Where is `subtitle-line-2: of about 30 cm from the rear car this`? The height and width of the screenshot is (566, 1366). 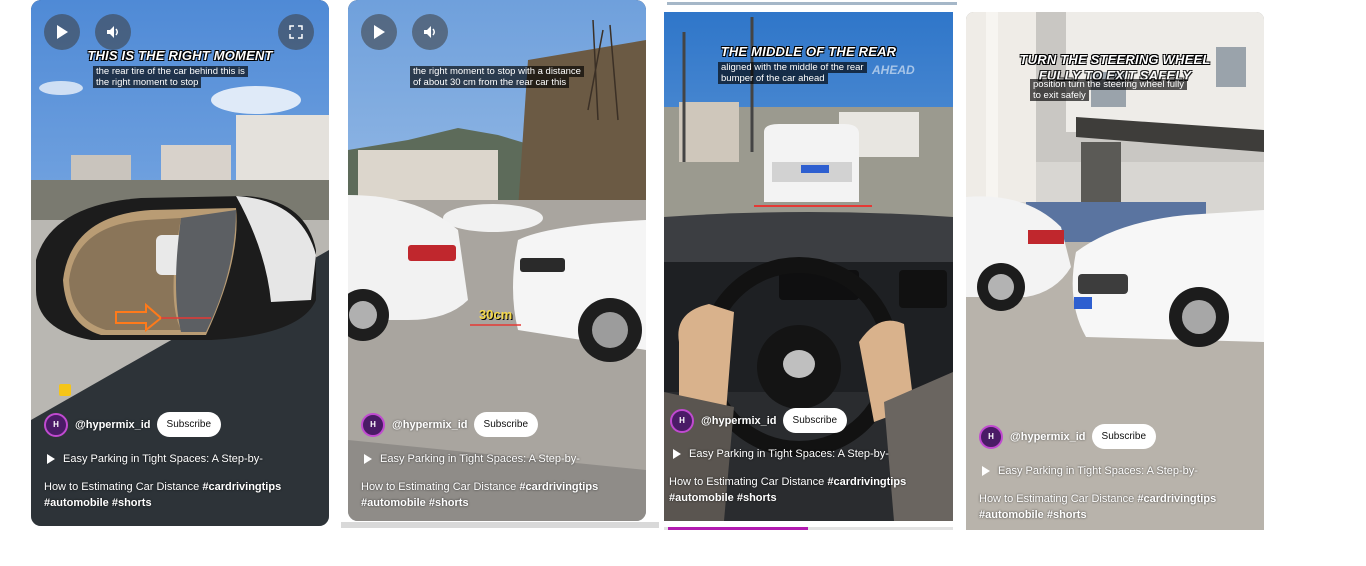
subtitle-line-2: of about 30 cm from the rear car this is located at coordinates (490, 82).